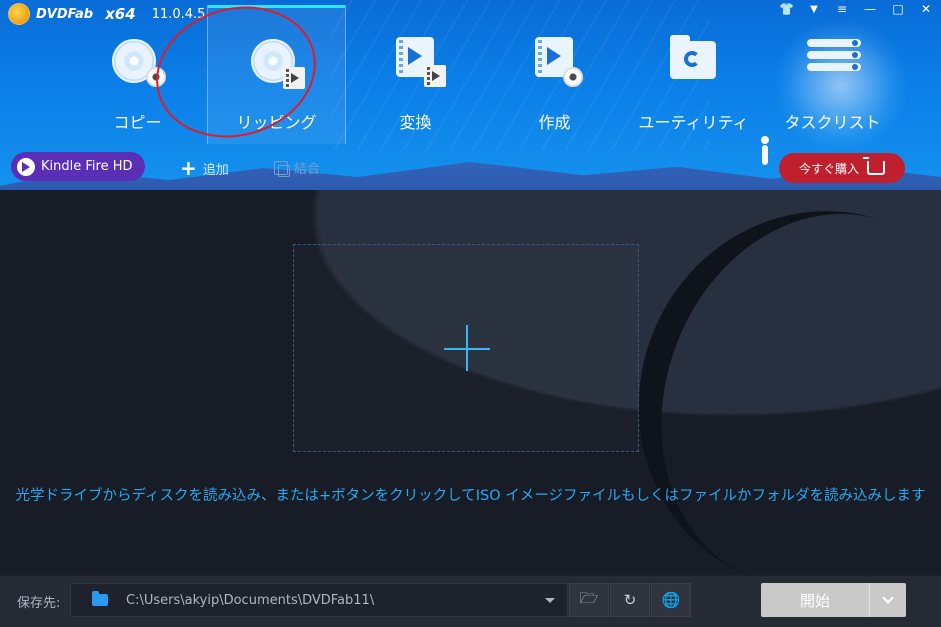 This screenshot has height=627, width=941. I want to click on output-path-select: C:\Users\akyip\Documents\DVDFab11\, so click(319, 600).